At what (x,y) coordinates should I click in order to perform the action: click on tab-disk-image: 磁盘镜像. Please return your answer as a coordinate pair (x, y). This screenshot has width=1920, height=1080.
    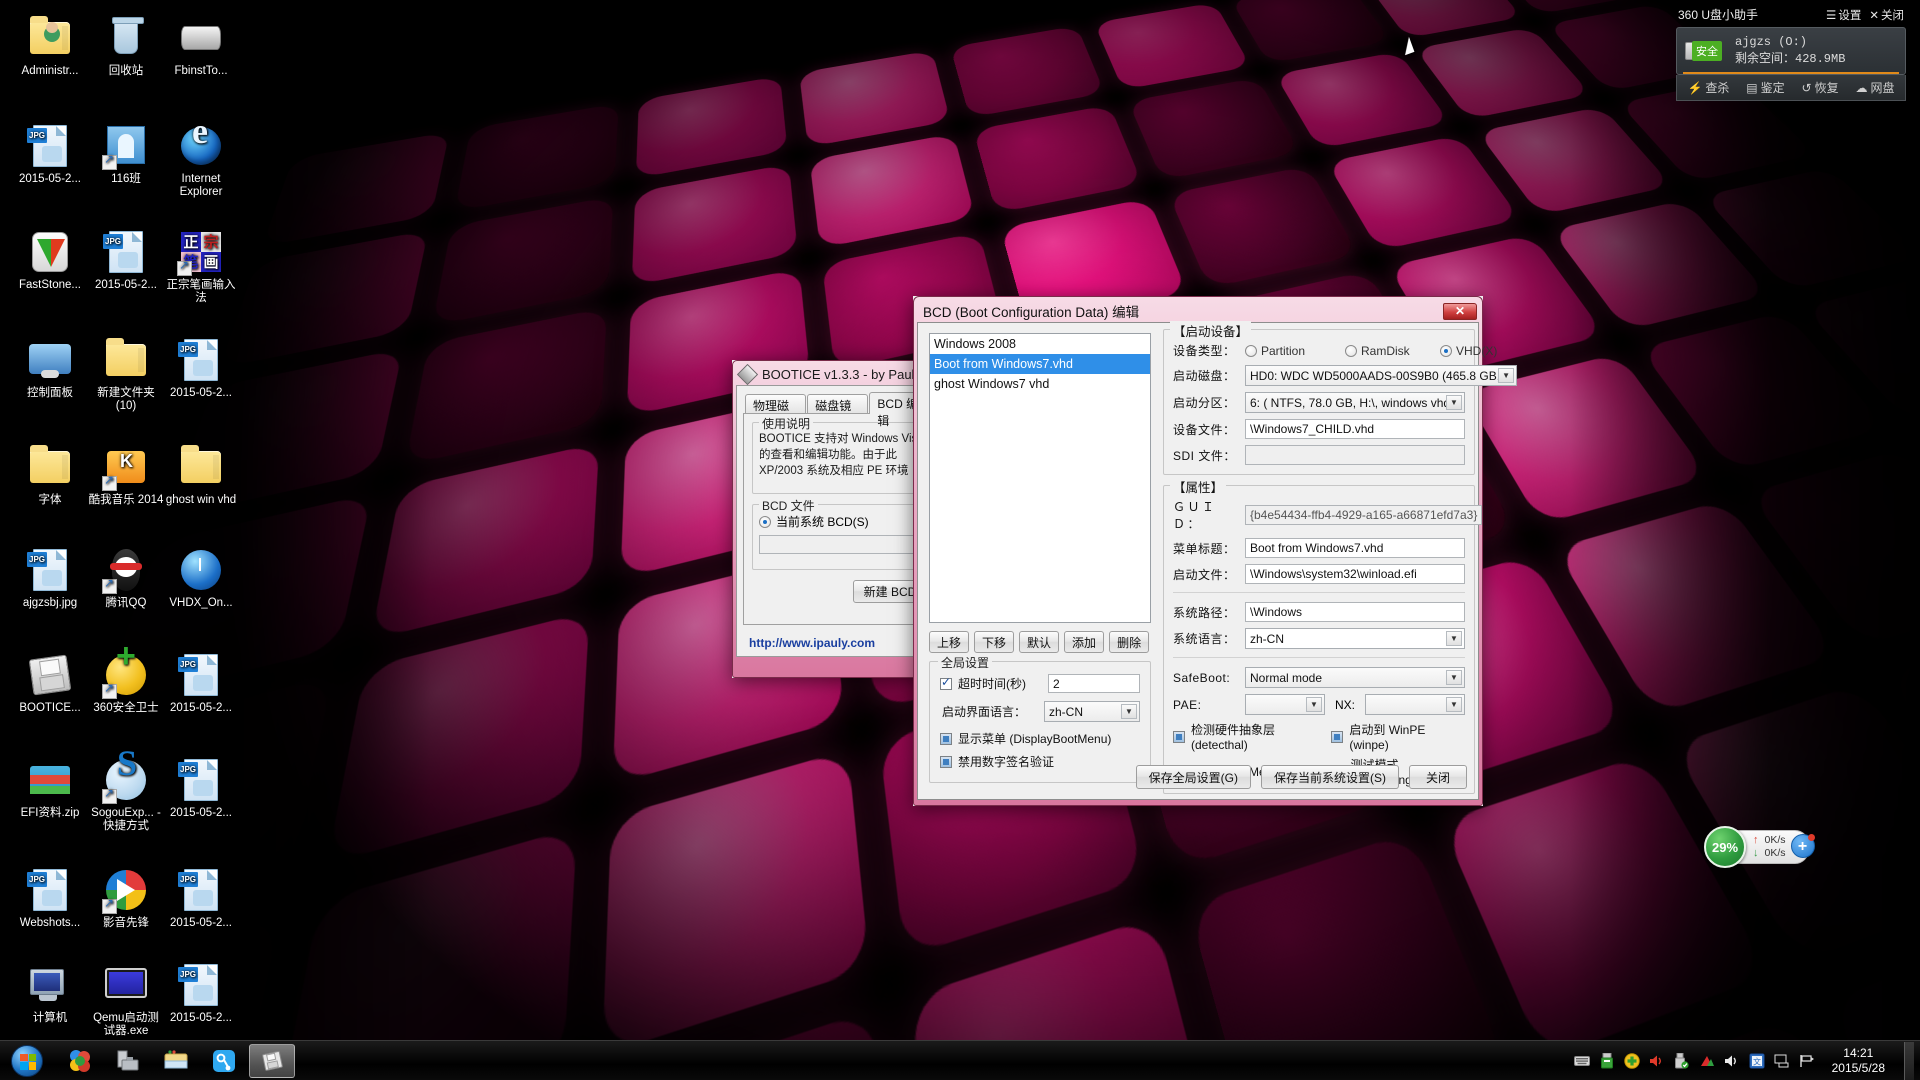
    Looking at the image, I should click on (838, 412).